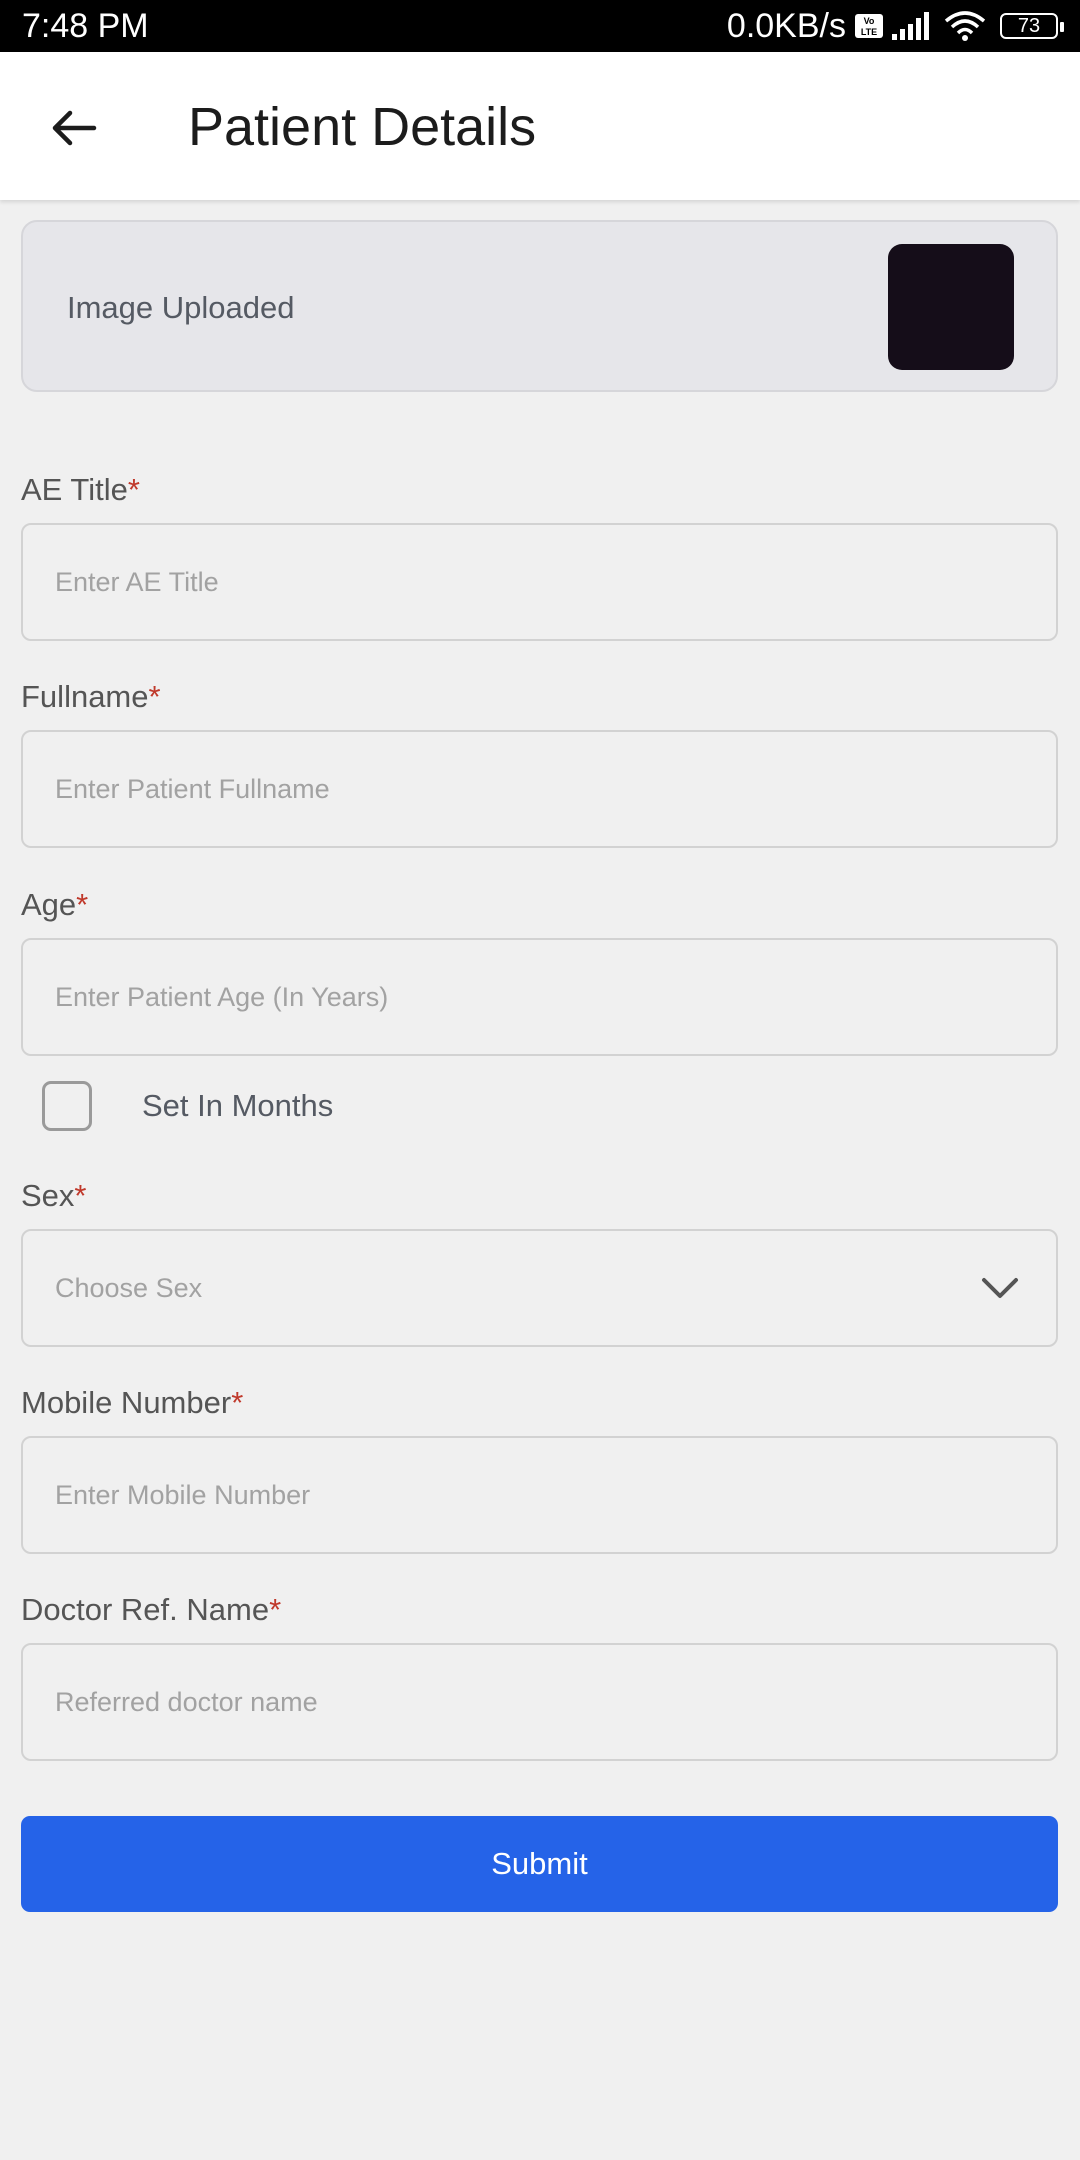 The width and height of the screenshot is (1080, 2160). Describe the element at coordinates (54, 1195) in the screenshot. I see `sex-label: Sex*` at that location.